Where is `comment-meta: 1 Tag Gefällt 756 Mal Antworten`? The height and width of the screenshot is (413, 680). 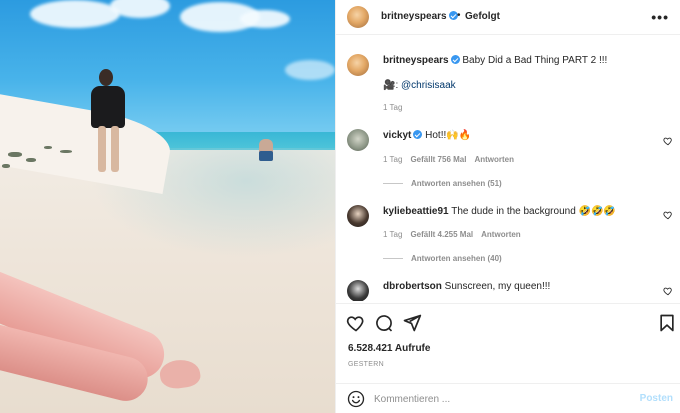
comment-meta: 1 Tag Gefällt 756 Mal Antworten is located at coordinates (452, 159).